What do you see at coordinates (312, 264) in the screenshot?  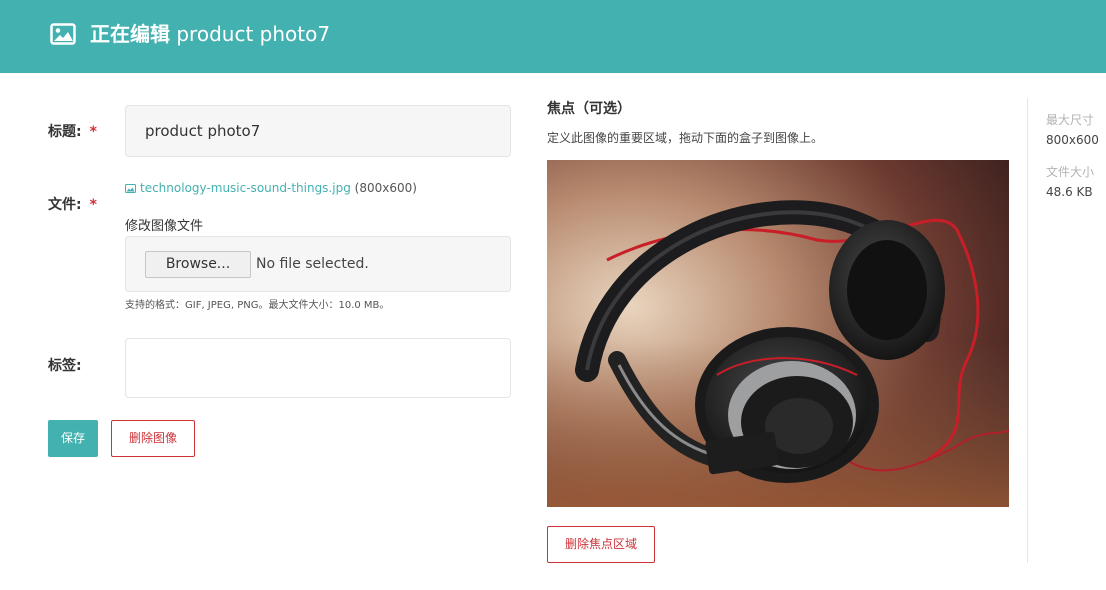 I see `no-file-text: No file selected.` at bounding box center [312, 264].